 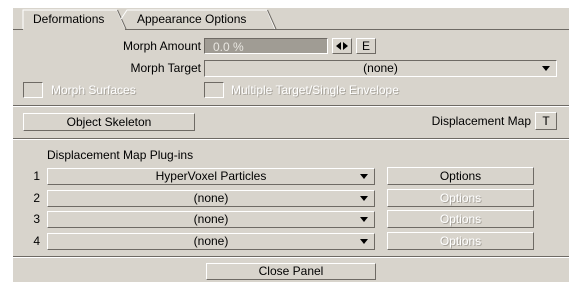 I want to click on plugin-select-1: HyperVoxel Particles, so click(x=211, y=176).